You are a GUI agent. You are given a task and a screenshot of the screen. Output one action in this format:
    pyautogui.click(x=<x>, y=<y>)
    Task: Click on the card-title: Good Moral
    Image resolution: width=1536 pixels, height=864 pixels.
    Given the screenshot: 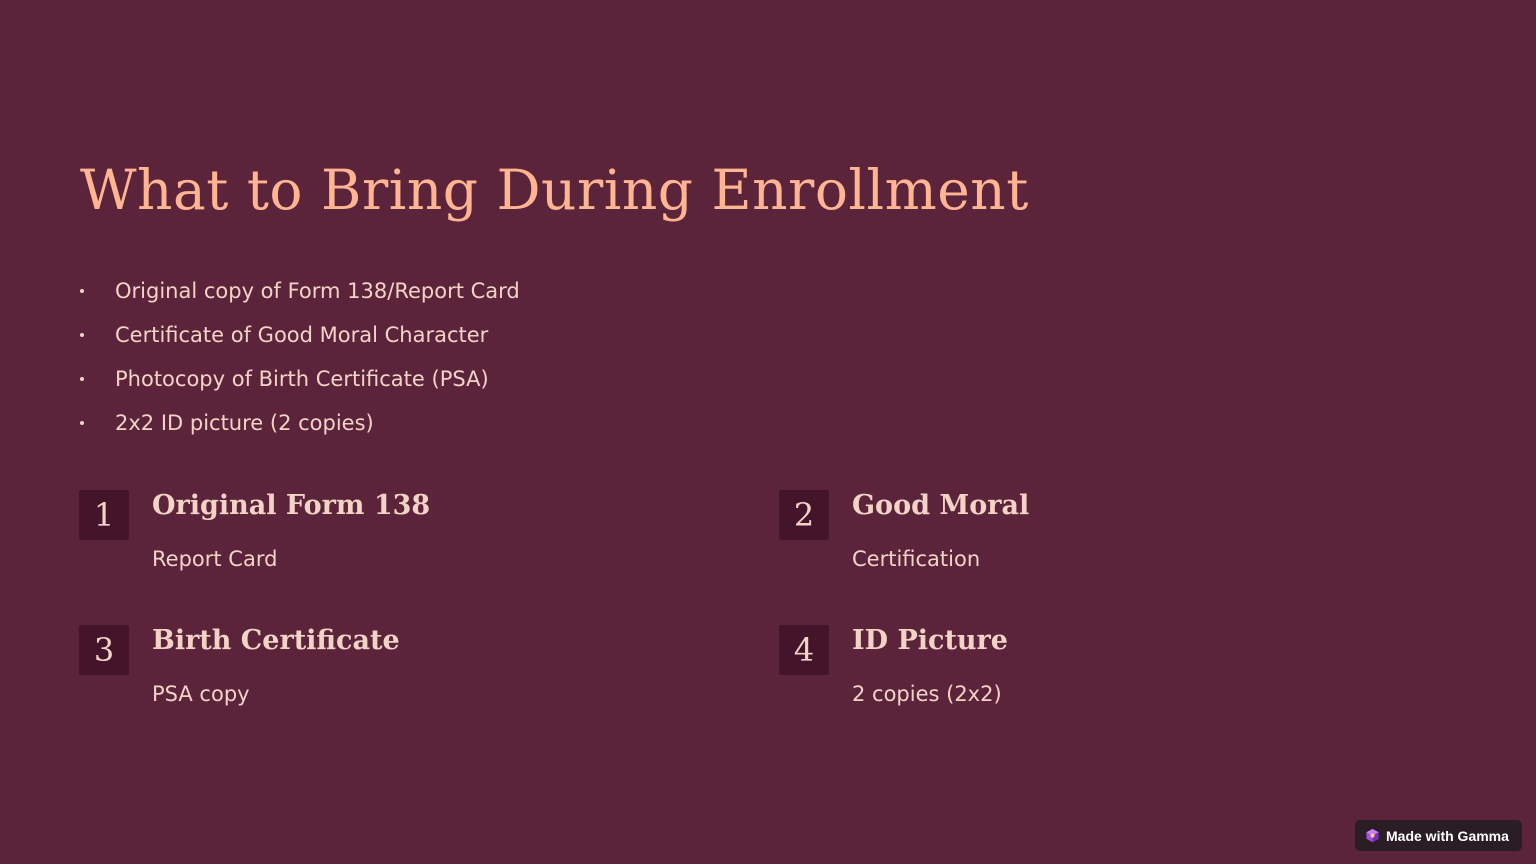 What is the action you would take?
    pyautogui.click(x=941, y=505)
    